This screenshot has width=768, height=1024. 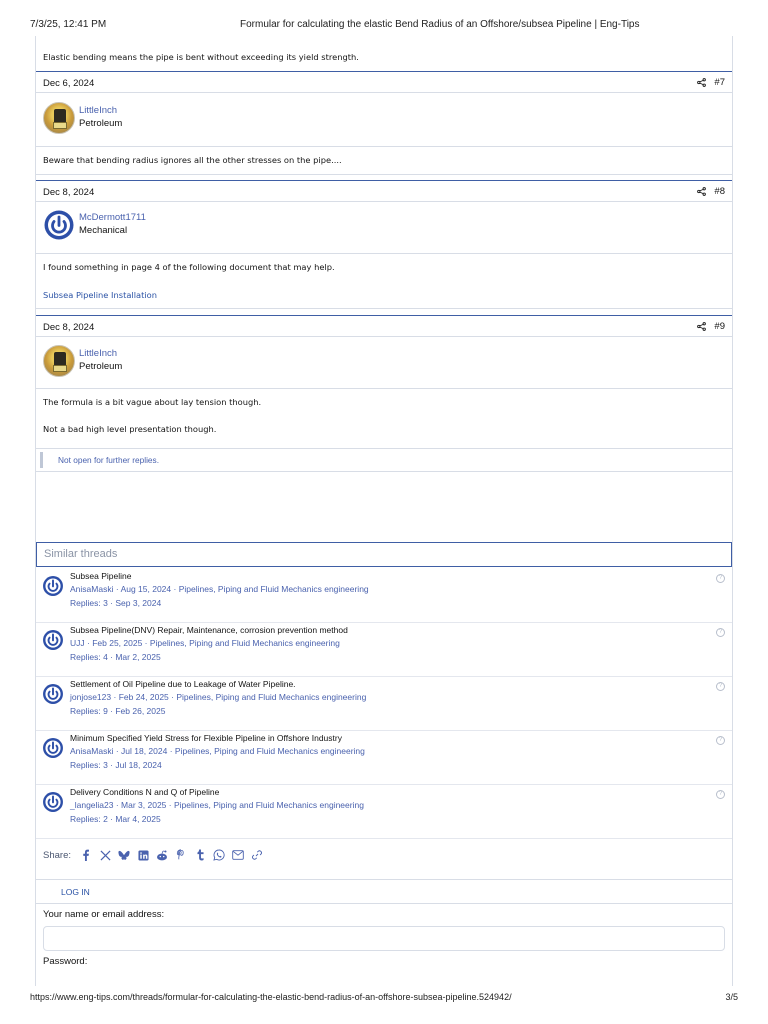 I want to click on thread-title: Subsea Pipeline, so click(x=100, y=576).